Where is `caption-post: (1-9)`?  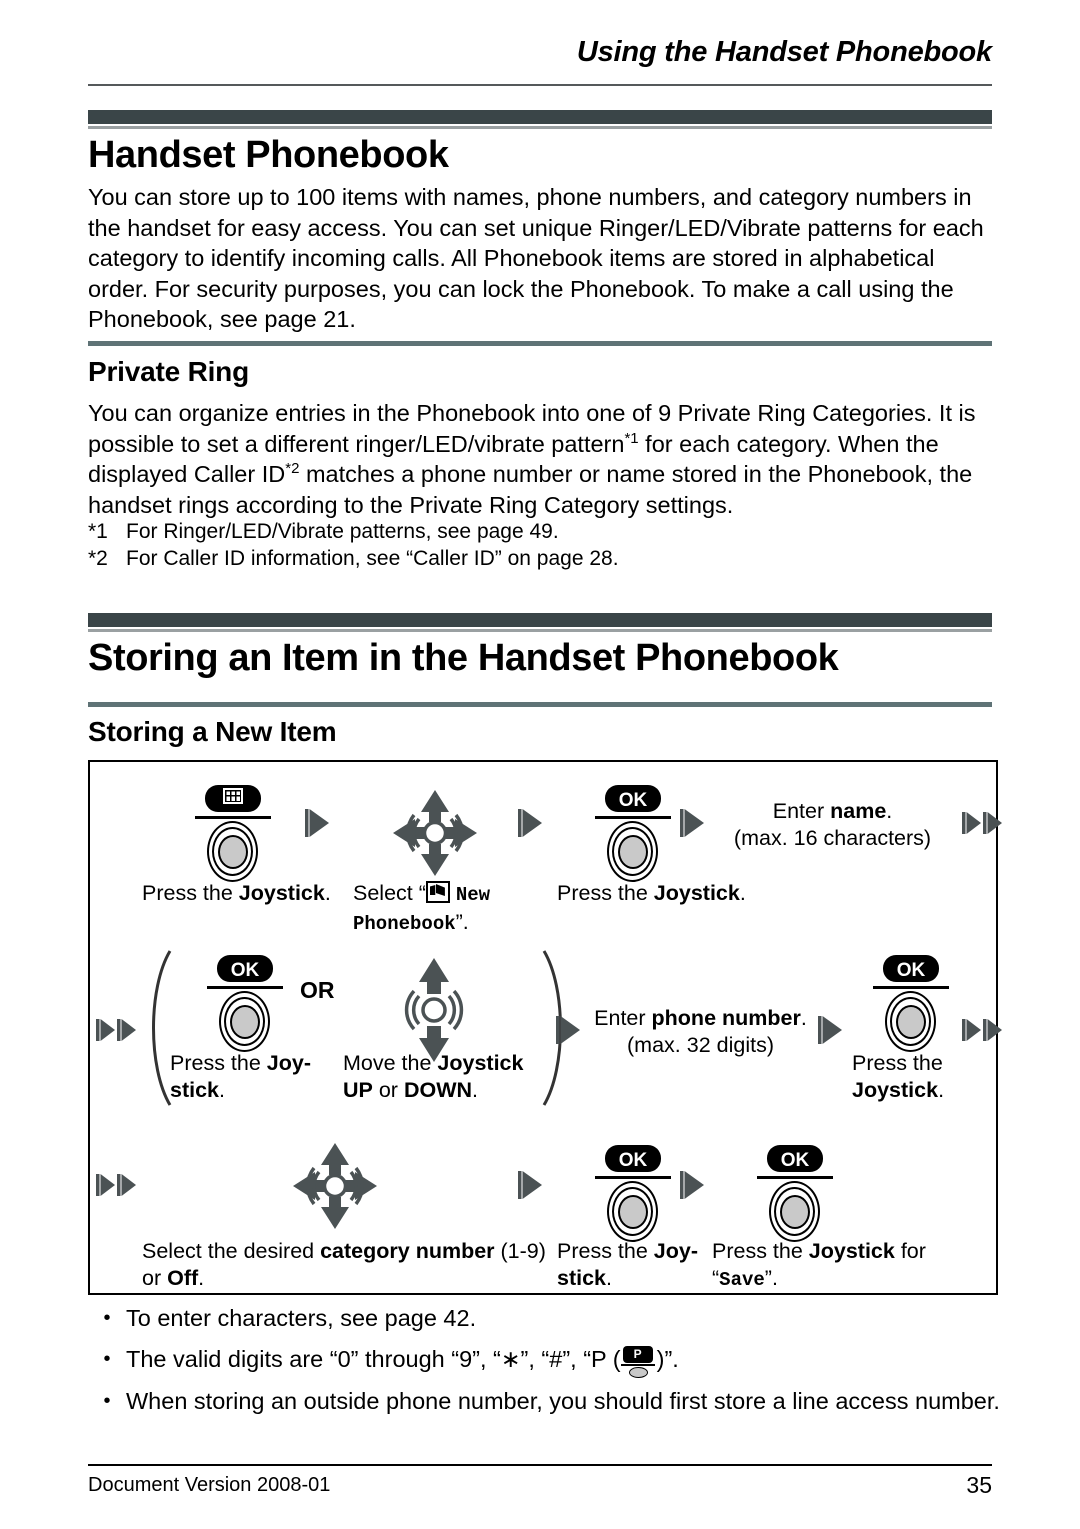 caption-post: (1-9) is located at coordinates (520, 1251).